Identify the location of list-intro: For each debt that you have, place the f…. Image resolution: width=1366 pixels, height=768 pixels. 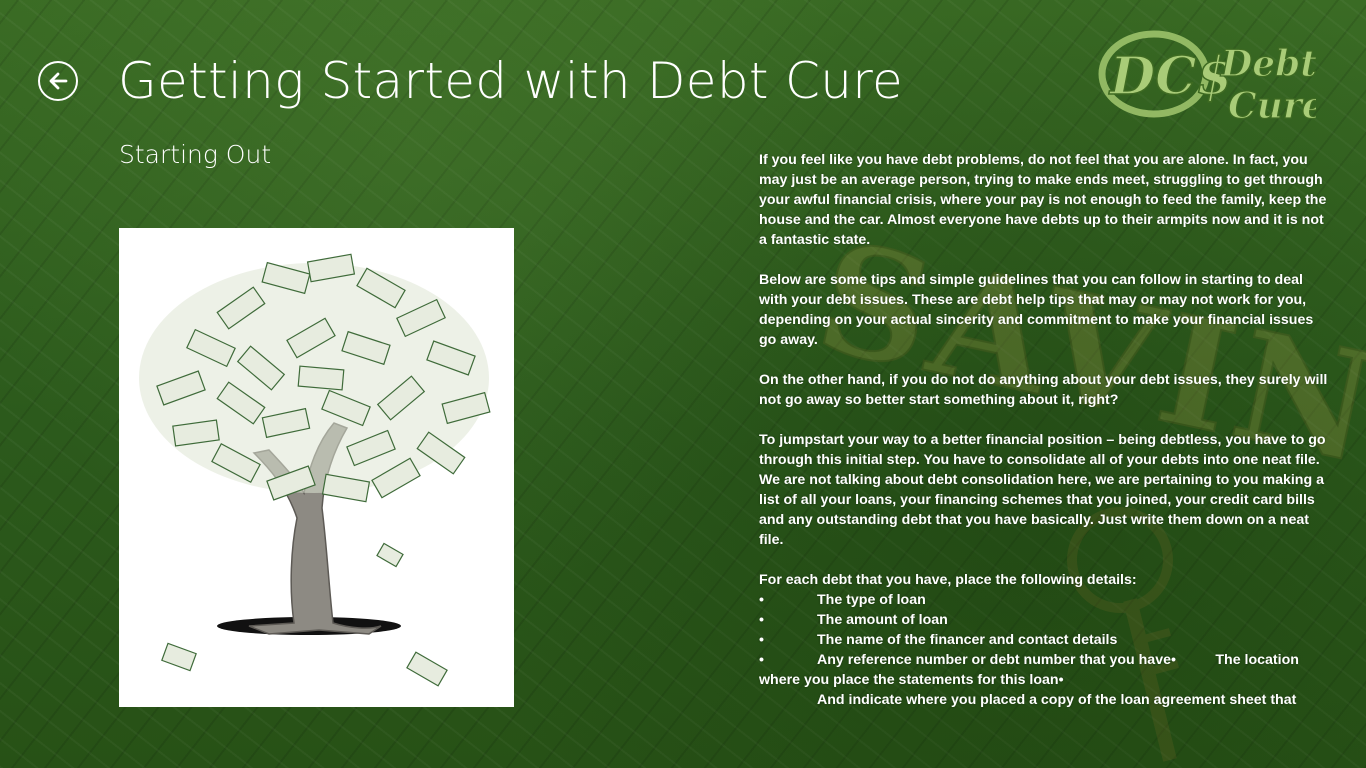
(948, 580).